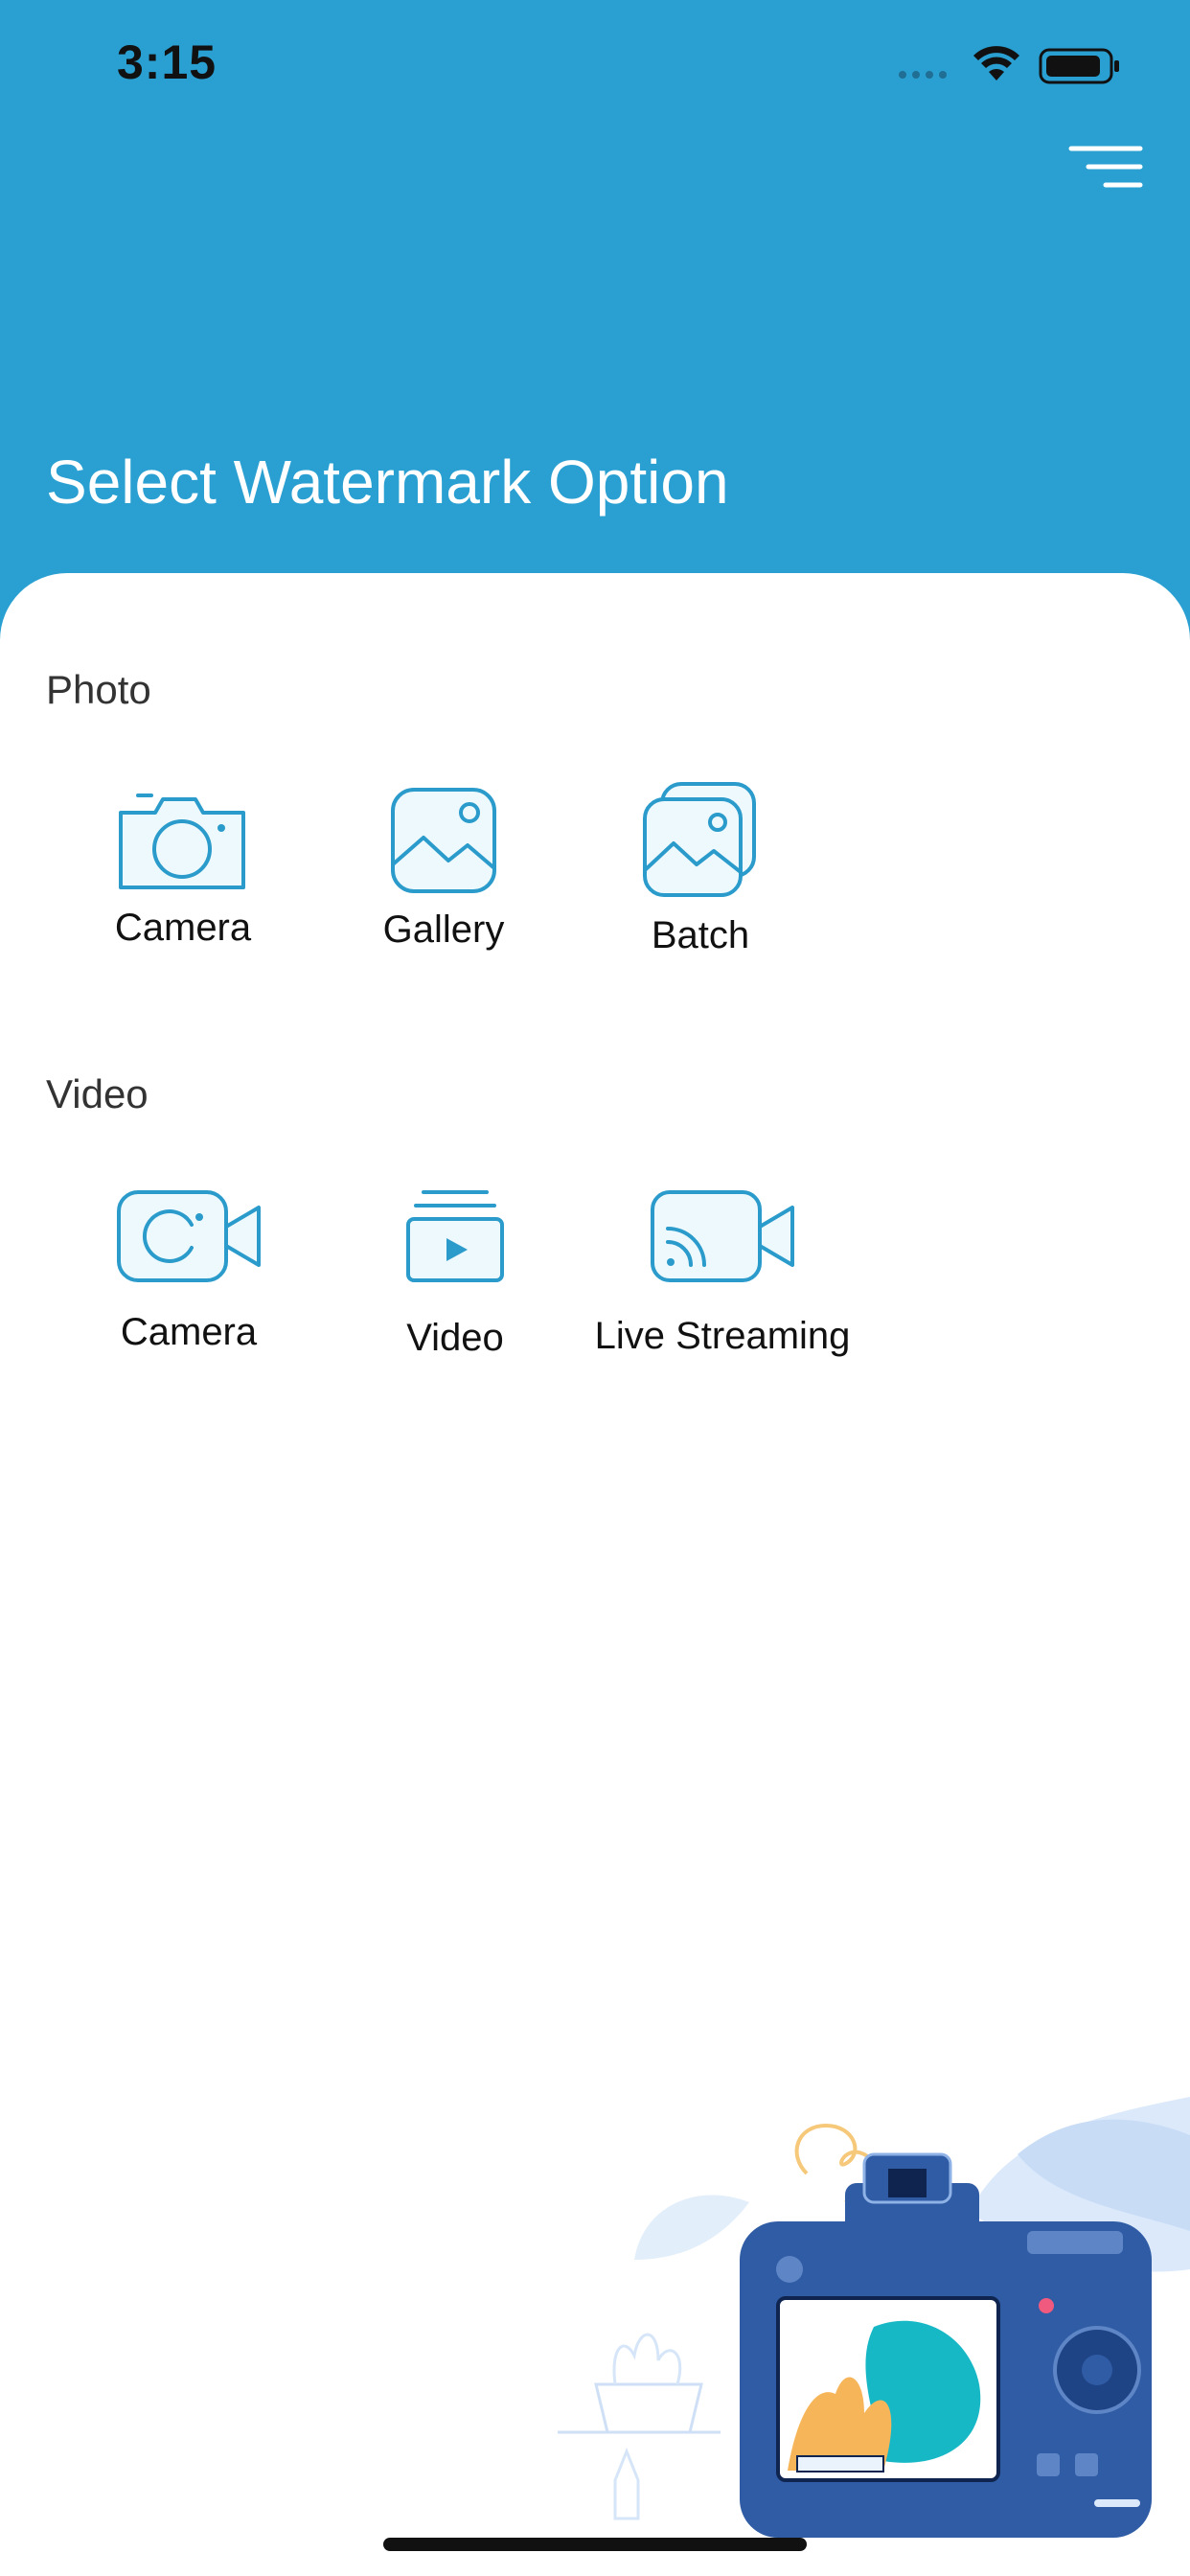  I want to click on video-camera-icon, so click(189, 1236).